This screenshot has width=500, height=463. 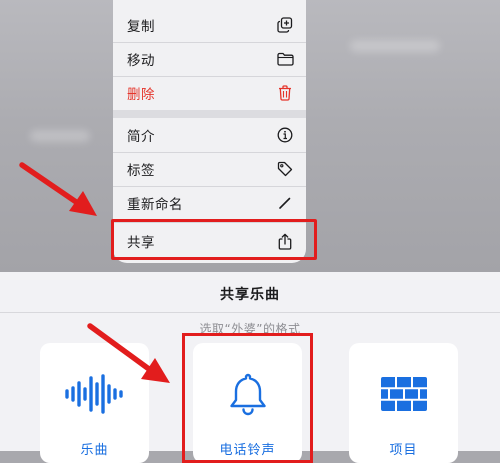 What do you see at coordinates (209, 25) in the screenshot?
I see `menu-item-duplicate: 复制` at bounding box center [209, 25].